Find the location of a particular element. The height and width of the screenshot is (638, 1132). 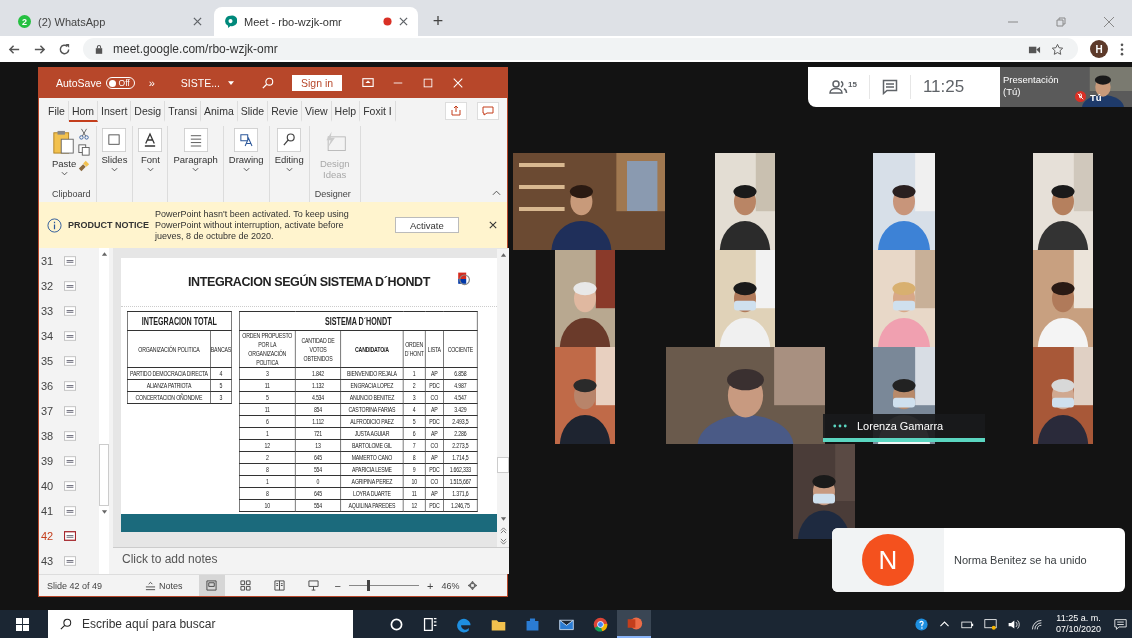

reload-icon is located at coordinates (64, 49).